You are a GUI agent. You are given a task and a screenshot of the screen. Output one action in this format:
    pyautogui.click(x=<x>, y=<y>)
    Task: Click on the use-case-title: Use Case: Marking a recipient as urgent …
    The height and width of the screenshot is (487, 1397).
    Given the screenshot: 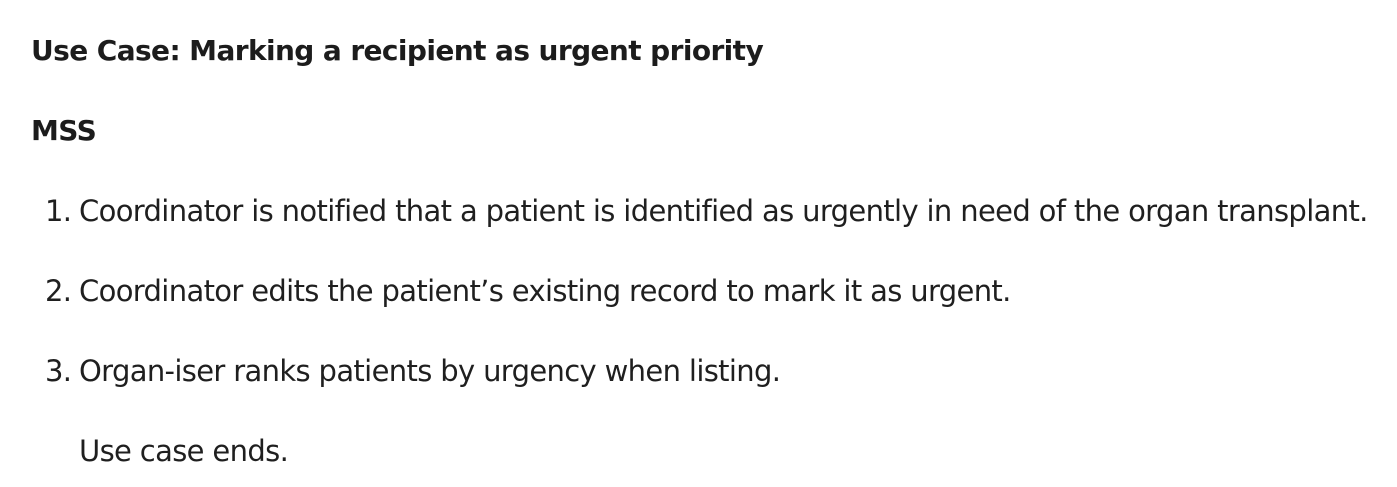 What is the action you would take?
    pyautogui.click(x=397, y=50)
    